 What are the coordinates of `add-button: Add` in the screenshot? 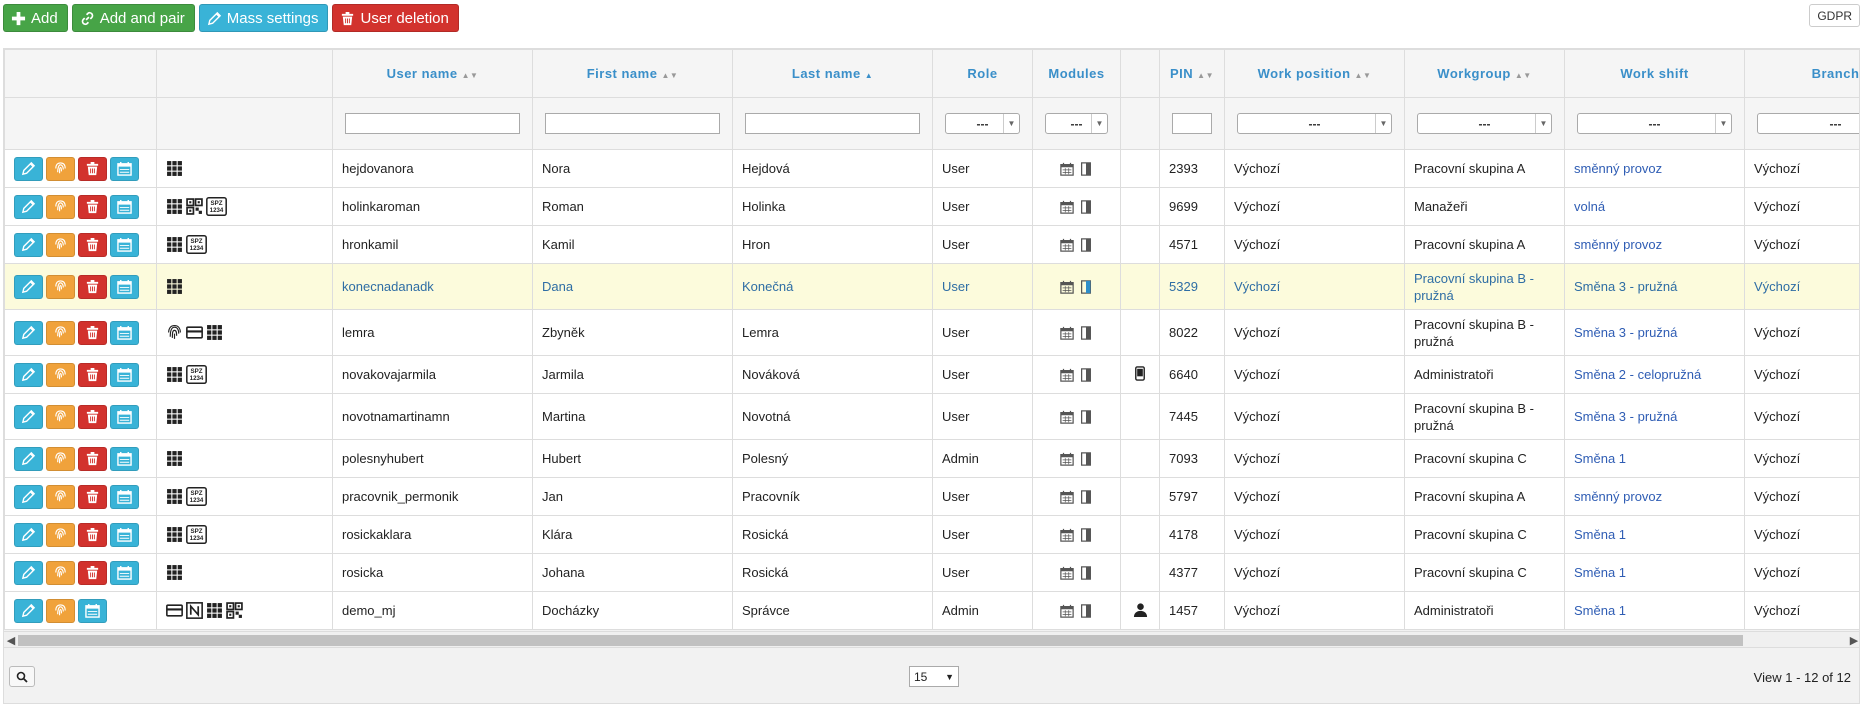 It's located at (35, 18).